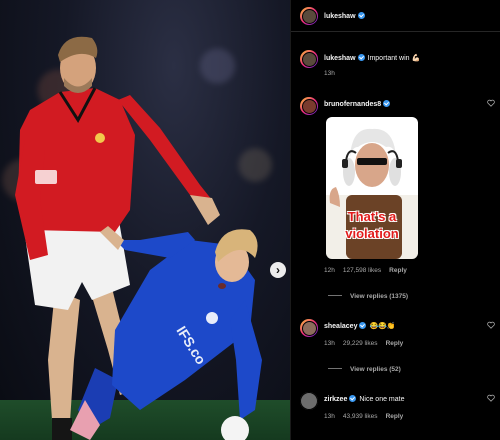 This screenshot has height=440, width=500. What do you see at coordinates (309, 16) in the screenshot?
I see `author-avatar` at bounding box center [309, 16].